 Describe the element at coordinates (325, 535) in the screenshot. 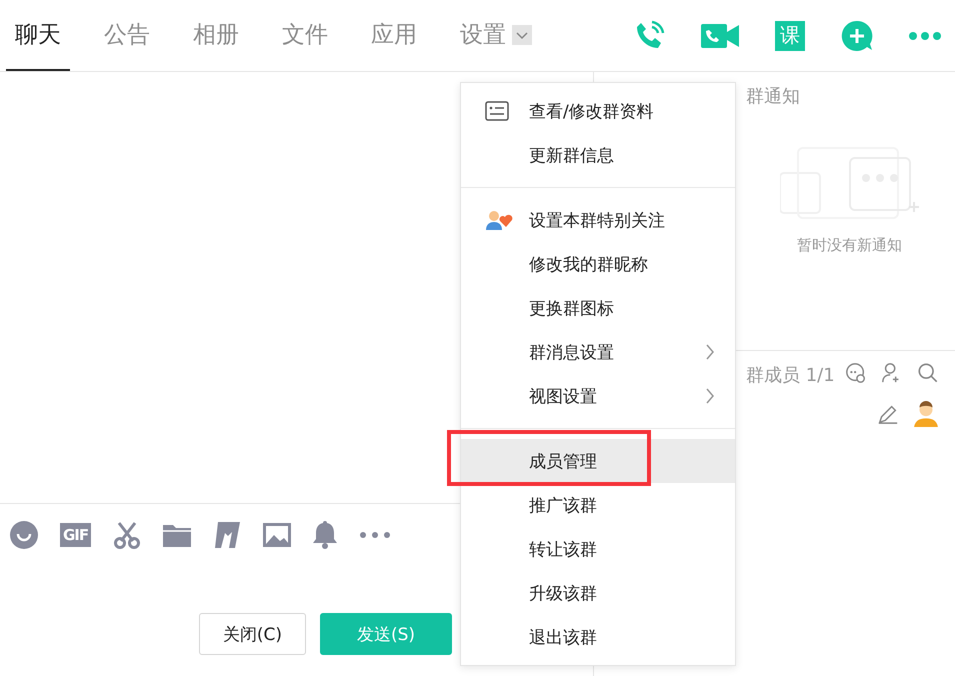

I see `bell-icon` at that location.